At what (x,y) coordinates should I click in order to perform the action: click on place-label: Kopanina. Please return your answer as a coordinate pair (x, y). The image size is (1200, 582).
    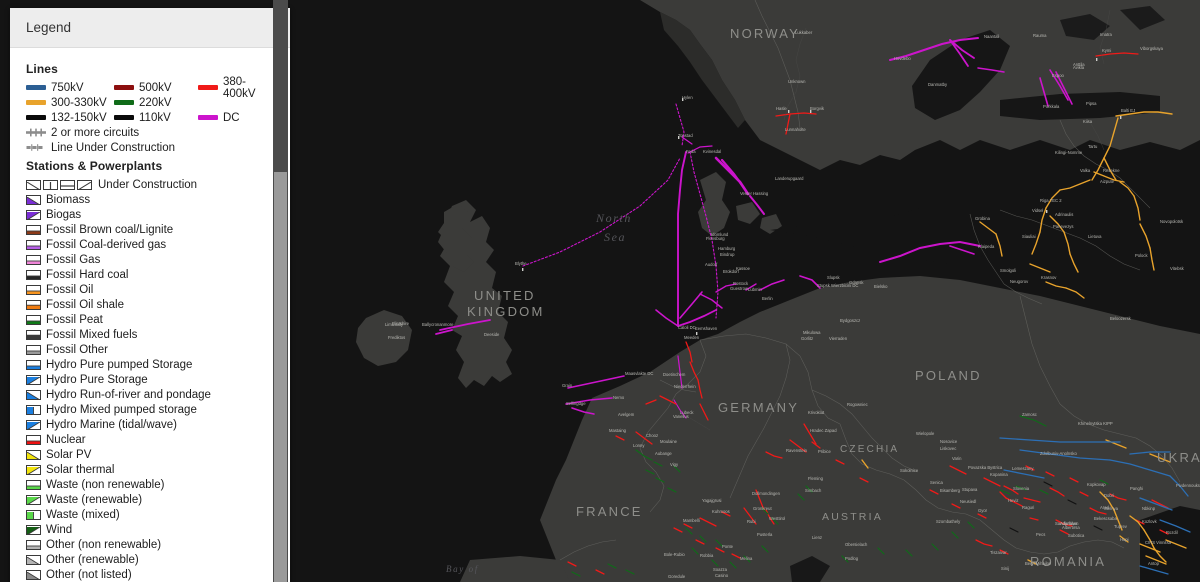
    Looking at the image, I should click on (999, 474).